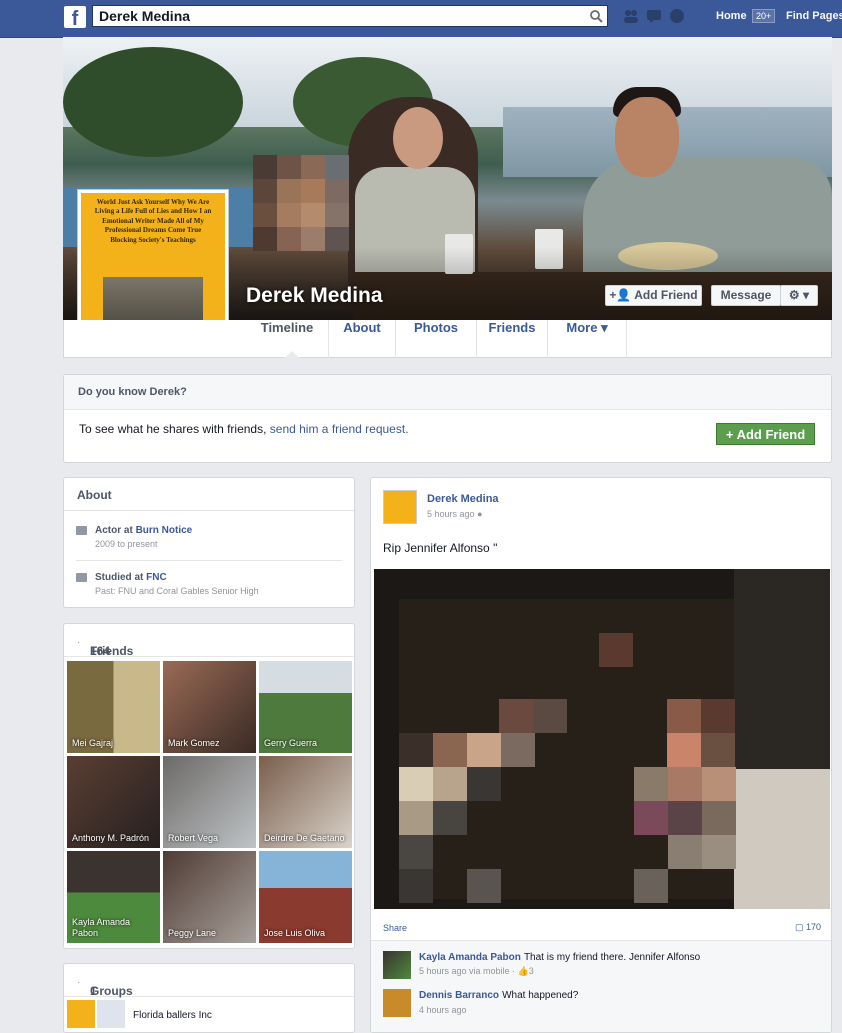 The image size is (842, 1033). Describe the element at coordinates (156, 577) in the screenshot. I see `school-link: FNC` at that location.